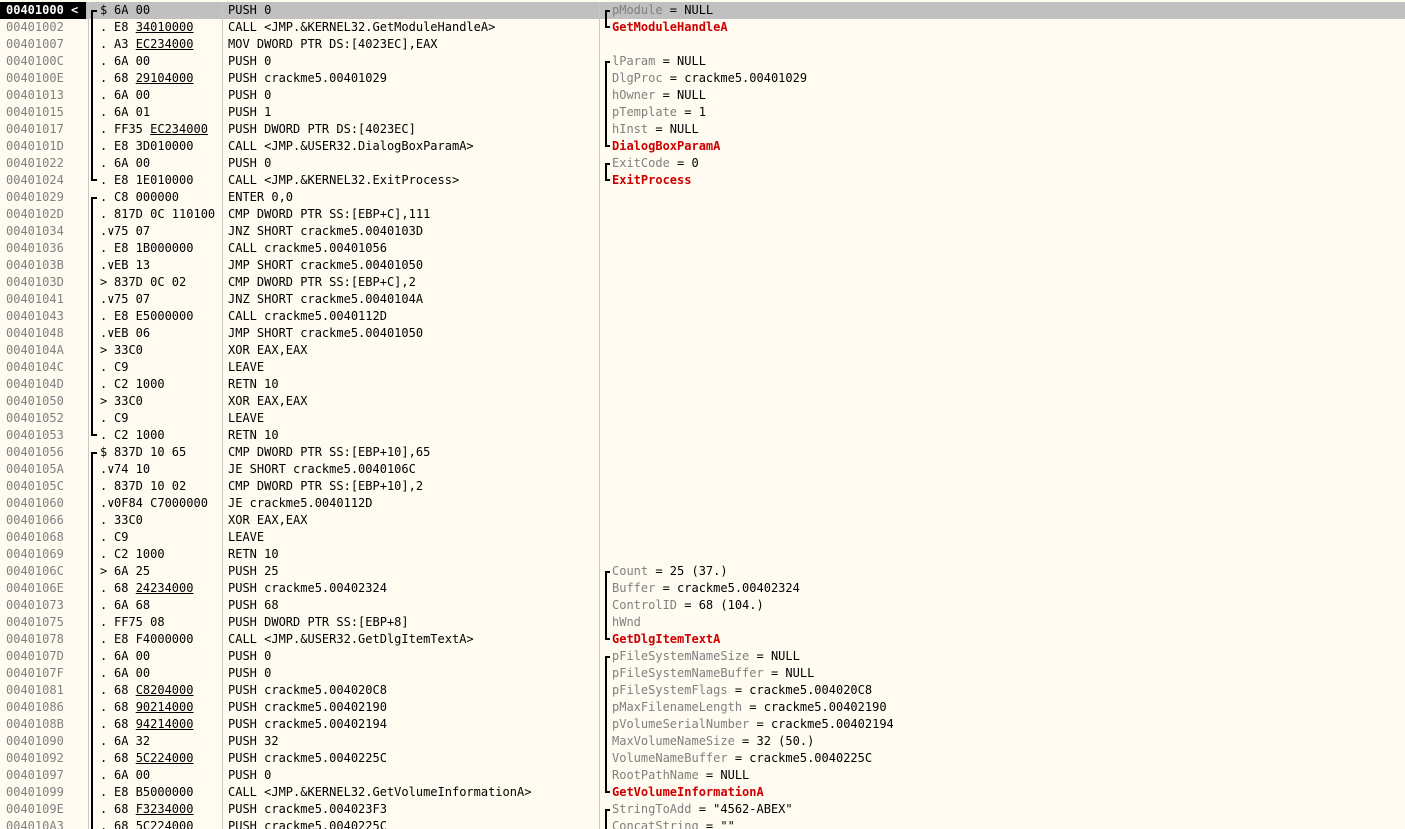  I want to click on address-cell: 00401066, so click(43, 520).